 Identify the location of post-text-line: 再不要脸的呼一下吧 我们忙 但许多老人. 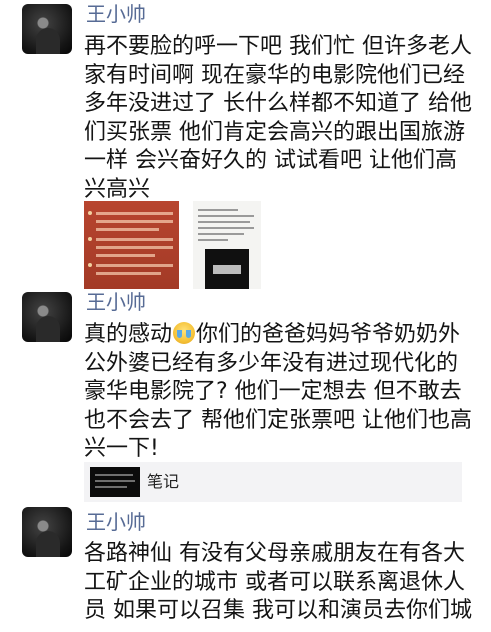
(278, 46).